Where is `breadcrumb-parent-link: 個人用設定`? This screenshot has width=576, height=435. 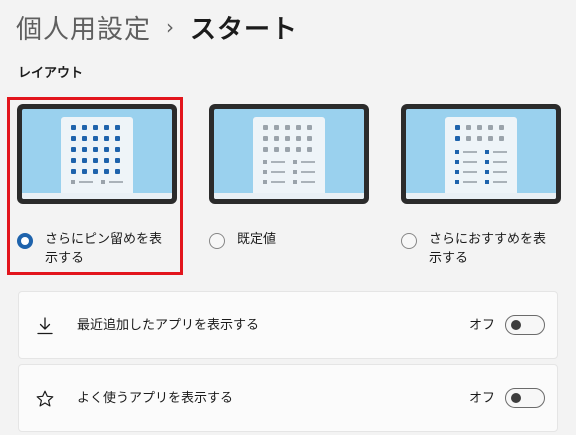 breadcrumb-parent-link: 個人用設定 is located at coordinates (83, 27).